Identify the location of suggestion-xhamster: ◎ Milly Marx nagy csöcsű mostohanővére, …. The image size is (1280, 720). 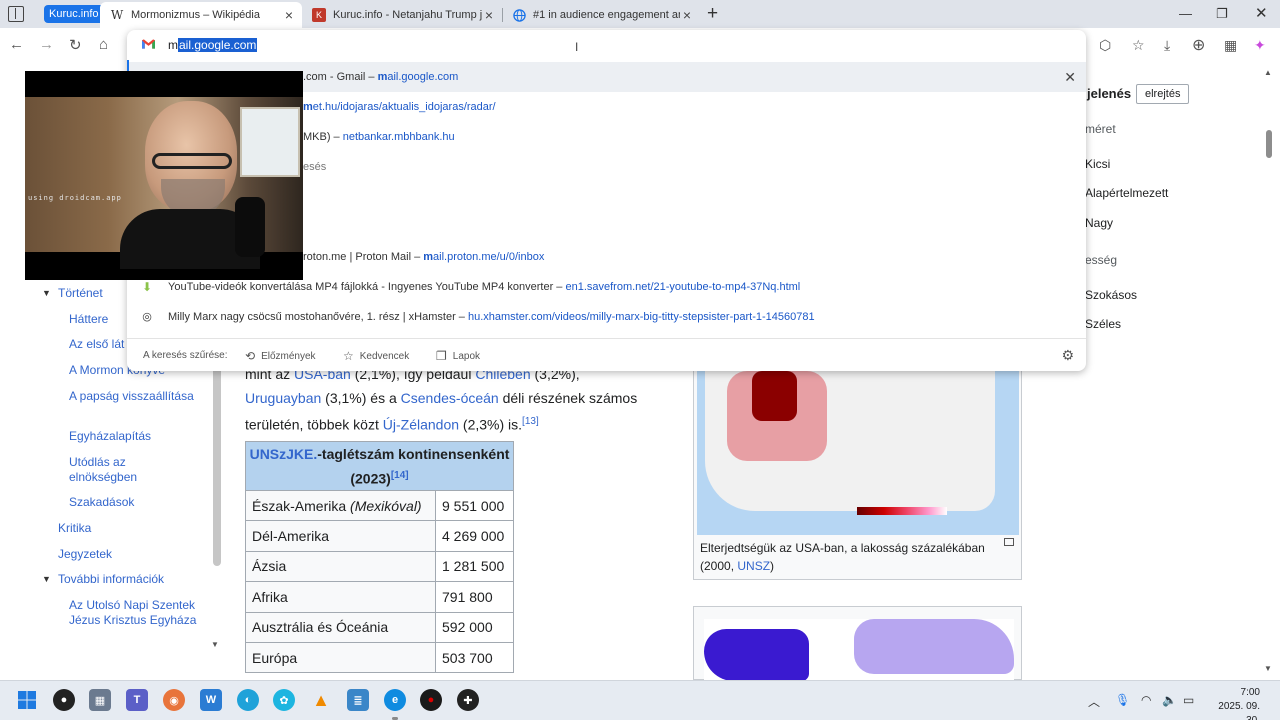
(606, 317).